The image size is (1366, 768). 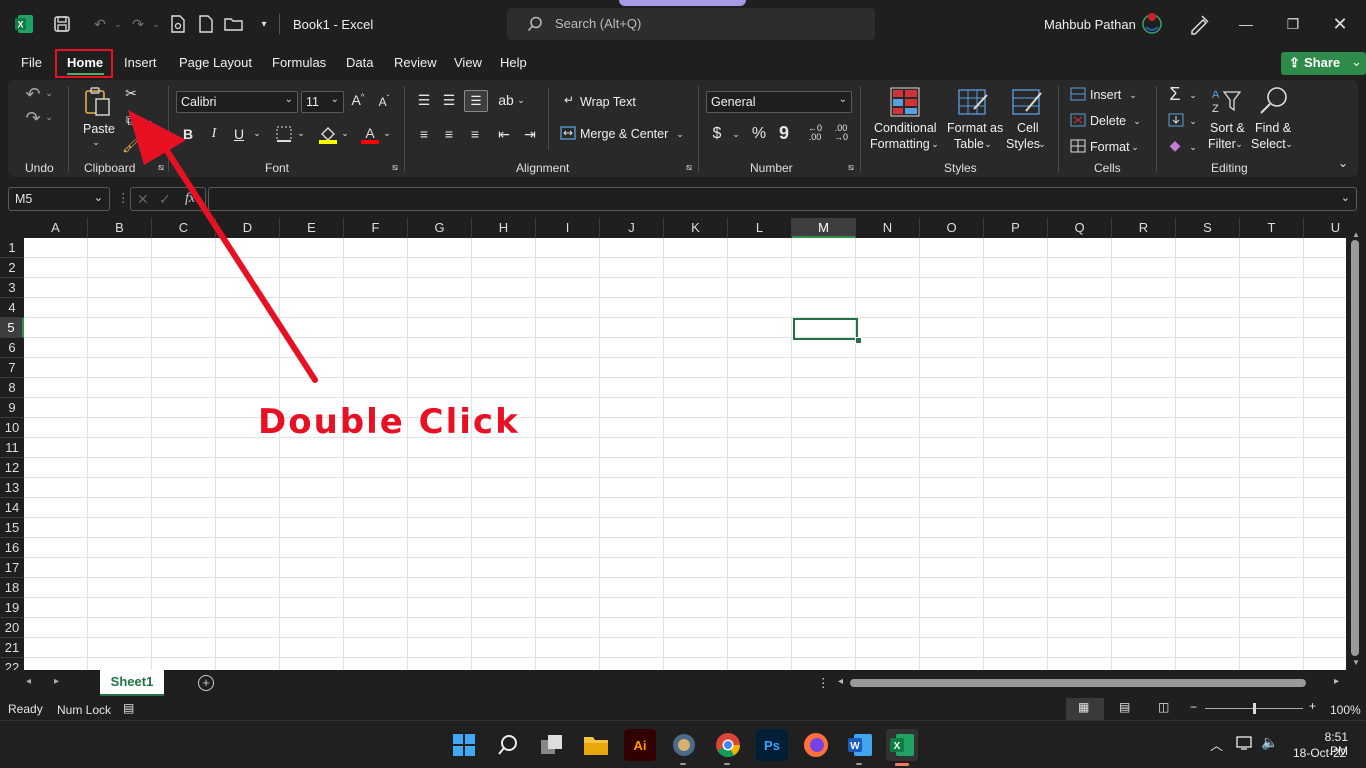 I want to click on page-break-view-icon: ◫, so click(x=1163, y=707).